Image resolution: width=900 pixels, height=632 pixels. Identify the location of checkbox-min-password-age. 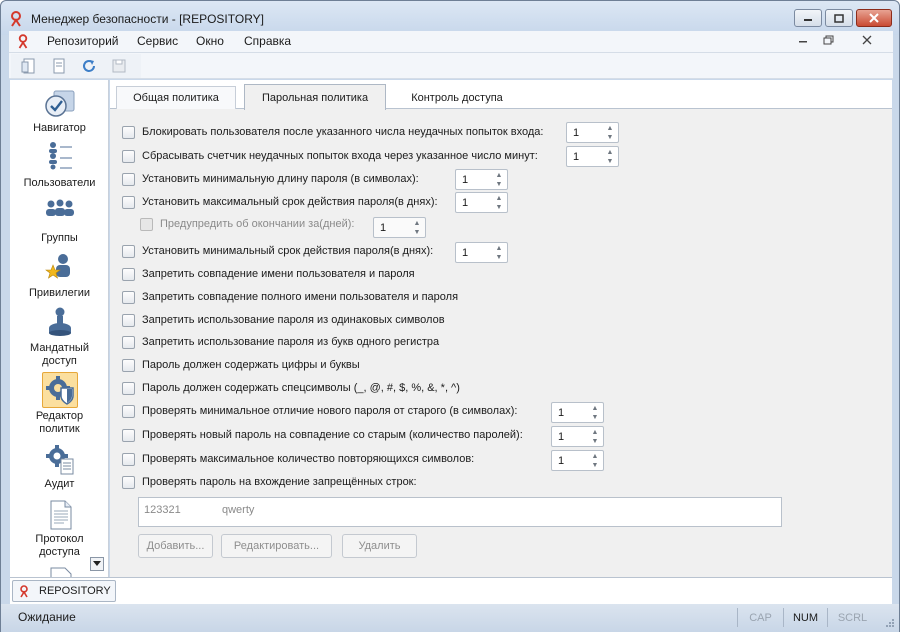
(128, 251).